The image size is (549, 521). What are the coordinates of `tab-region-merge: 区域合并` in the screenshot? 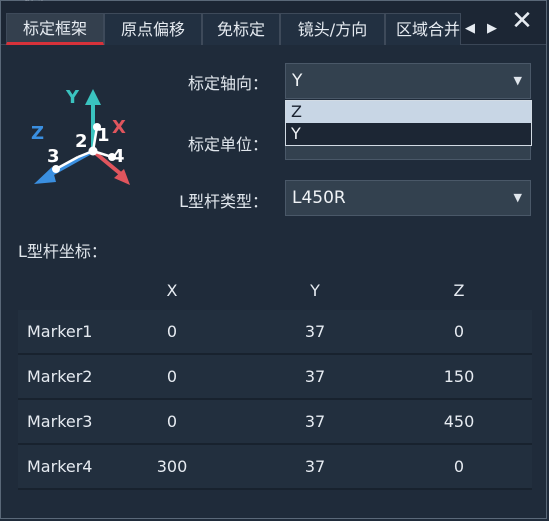 It's located at (423, 29).